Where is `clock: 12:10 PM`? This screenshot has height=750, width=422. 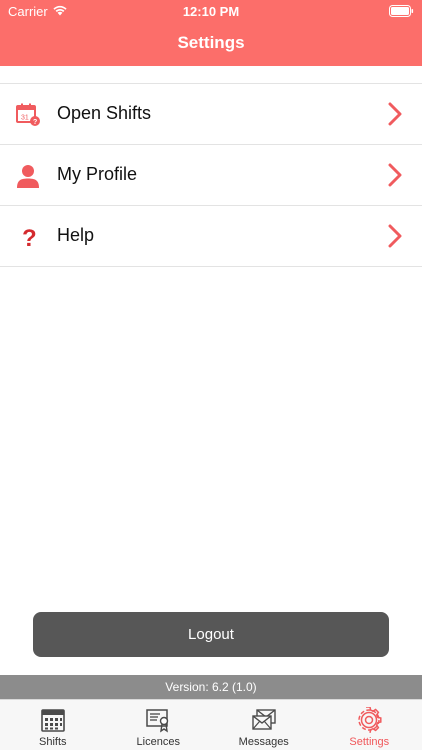
clock: 12:10 PM is located at coordinates (211, 11).